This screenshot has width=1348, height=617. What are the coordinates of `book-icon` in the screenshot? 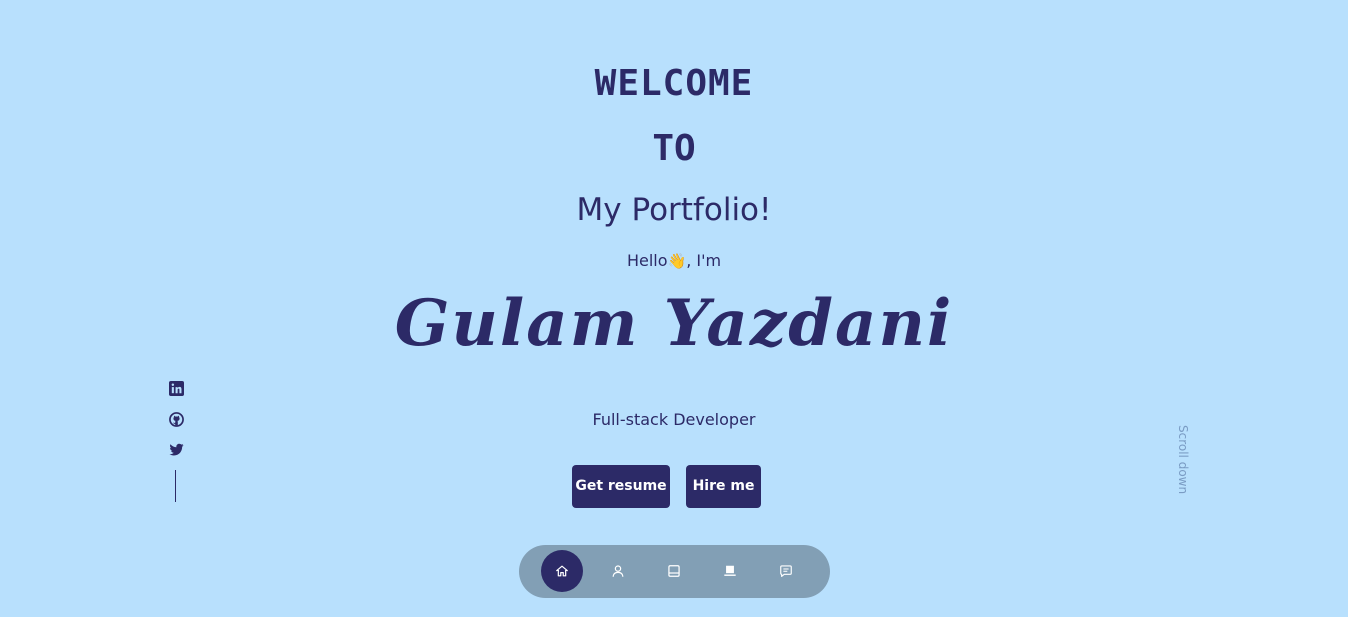 It's located at (674, 571).